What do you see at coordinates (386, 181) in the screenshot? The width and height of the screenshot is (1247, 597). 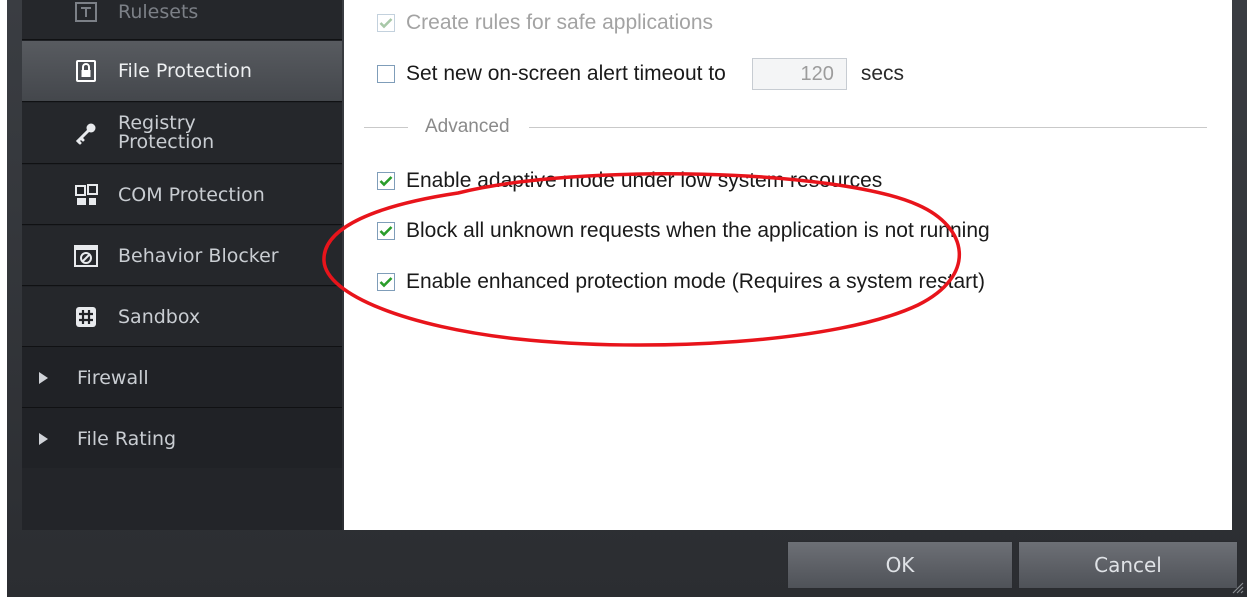 I see `adaptive-mode-checkbox` at bounding box center [386, 181].